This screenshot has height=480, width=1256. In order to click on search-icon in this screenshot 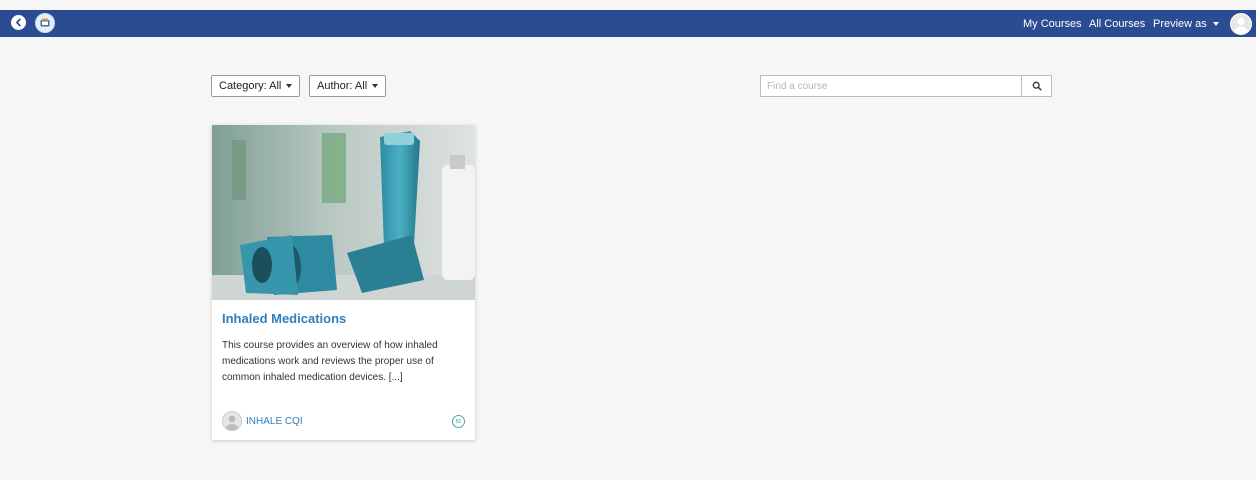, I will do `click(1037, 86)`.